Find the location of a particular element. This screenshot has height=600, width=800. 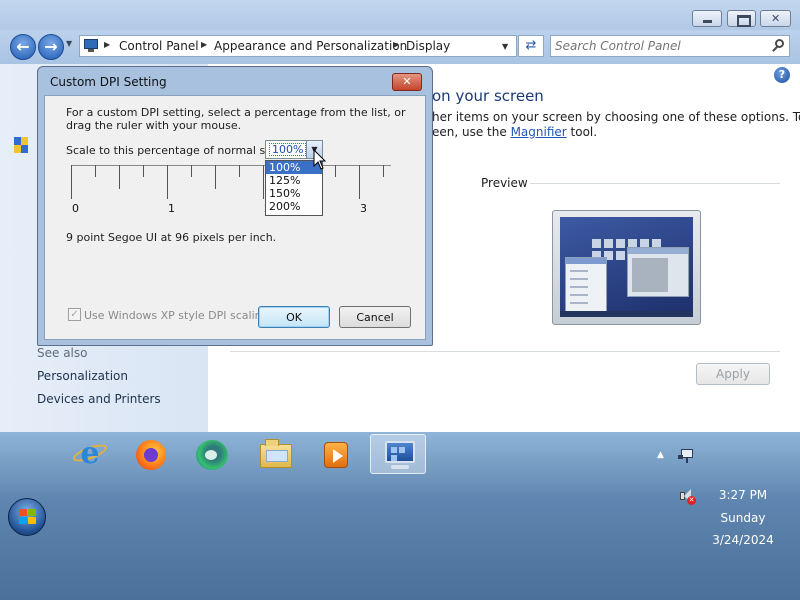

see-also-heading: See also is located at coordinates (62, 353).